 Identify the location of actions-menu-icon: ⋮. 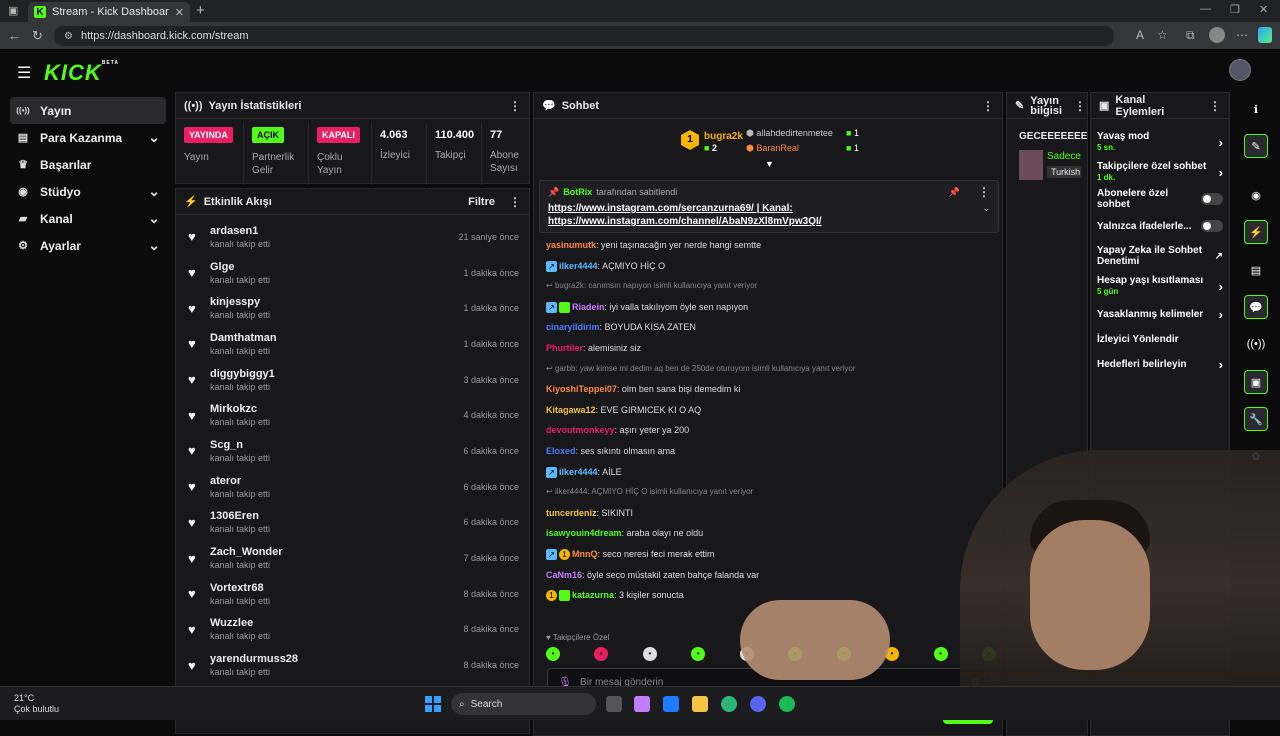
(1215, 106).